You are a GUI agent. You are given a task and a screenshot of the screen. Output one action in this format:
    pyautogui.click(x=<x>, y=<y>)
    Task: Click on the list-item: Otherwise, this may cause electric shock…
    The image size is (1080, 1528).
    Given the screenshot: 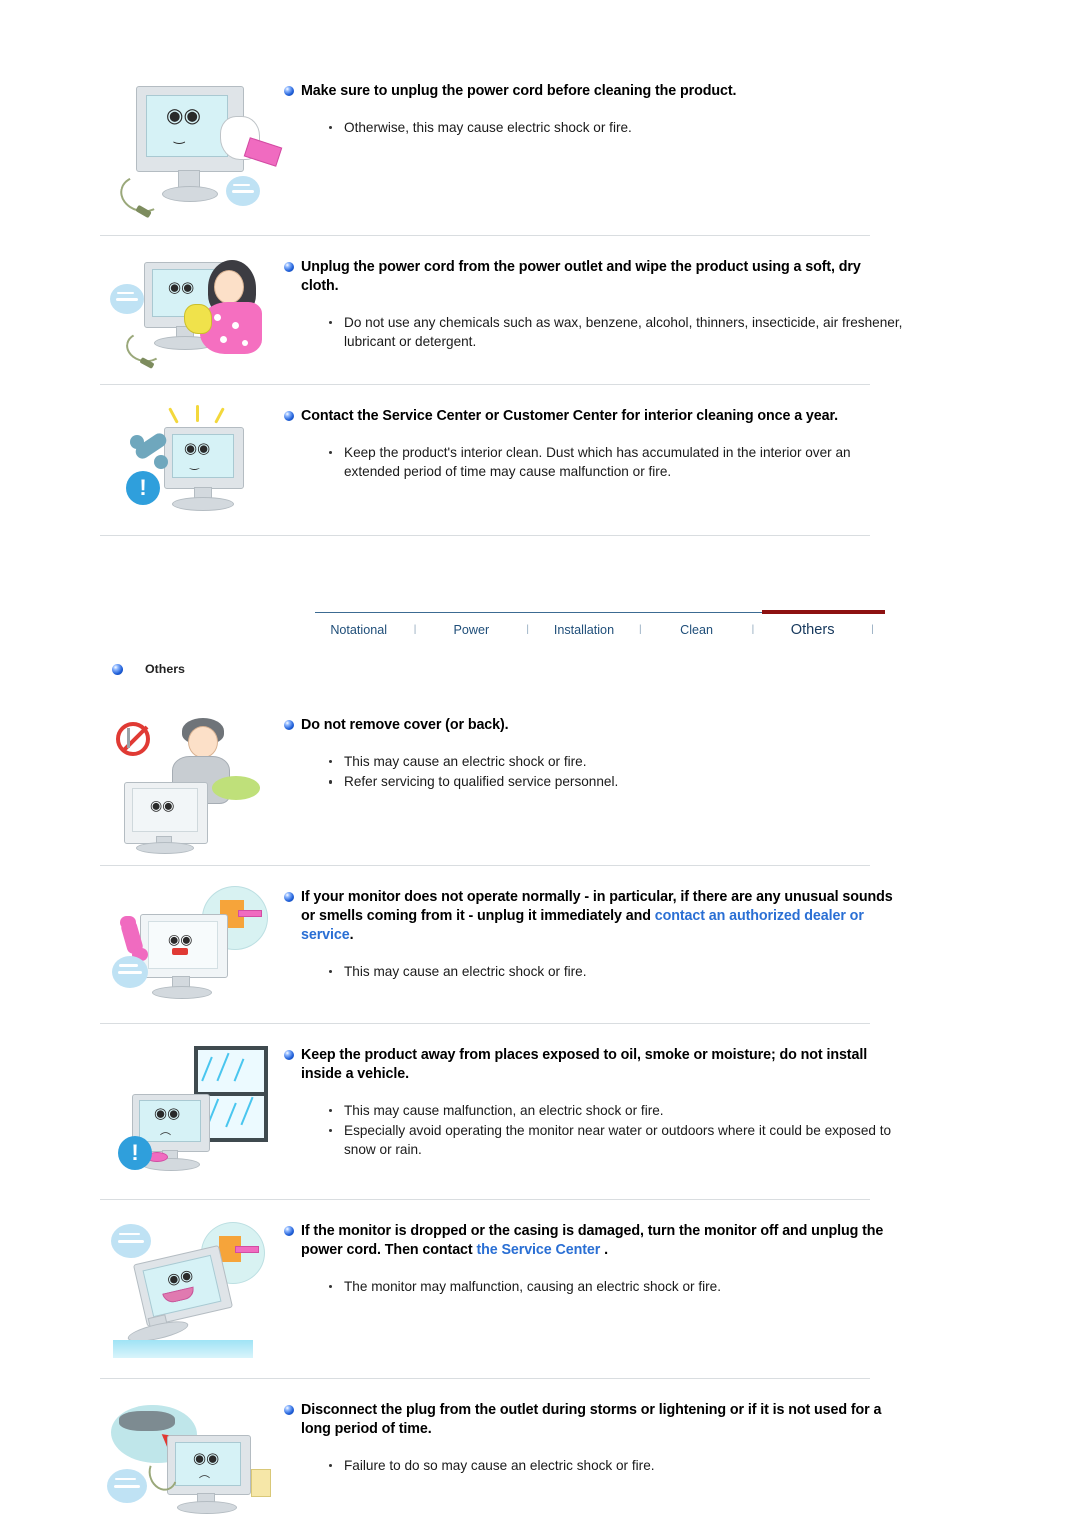 What is the action you would take?
    pyautogui.click(x=616, y=127)
    